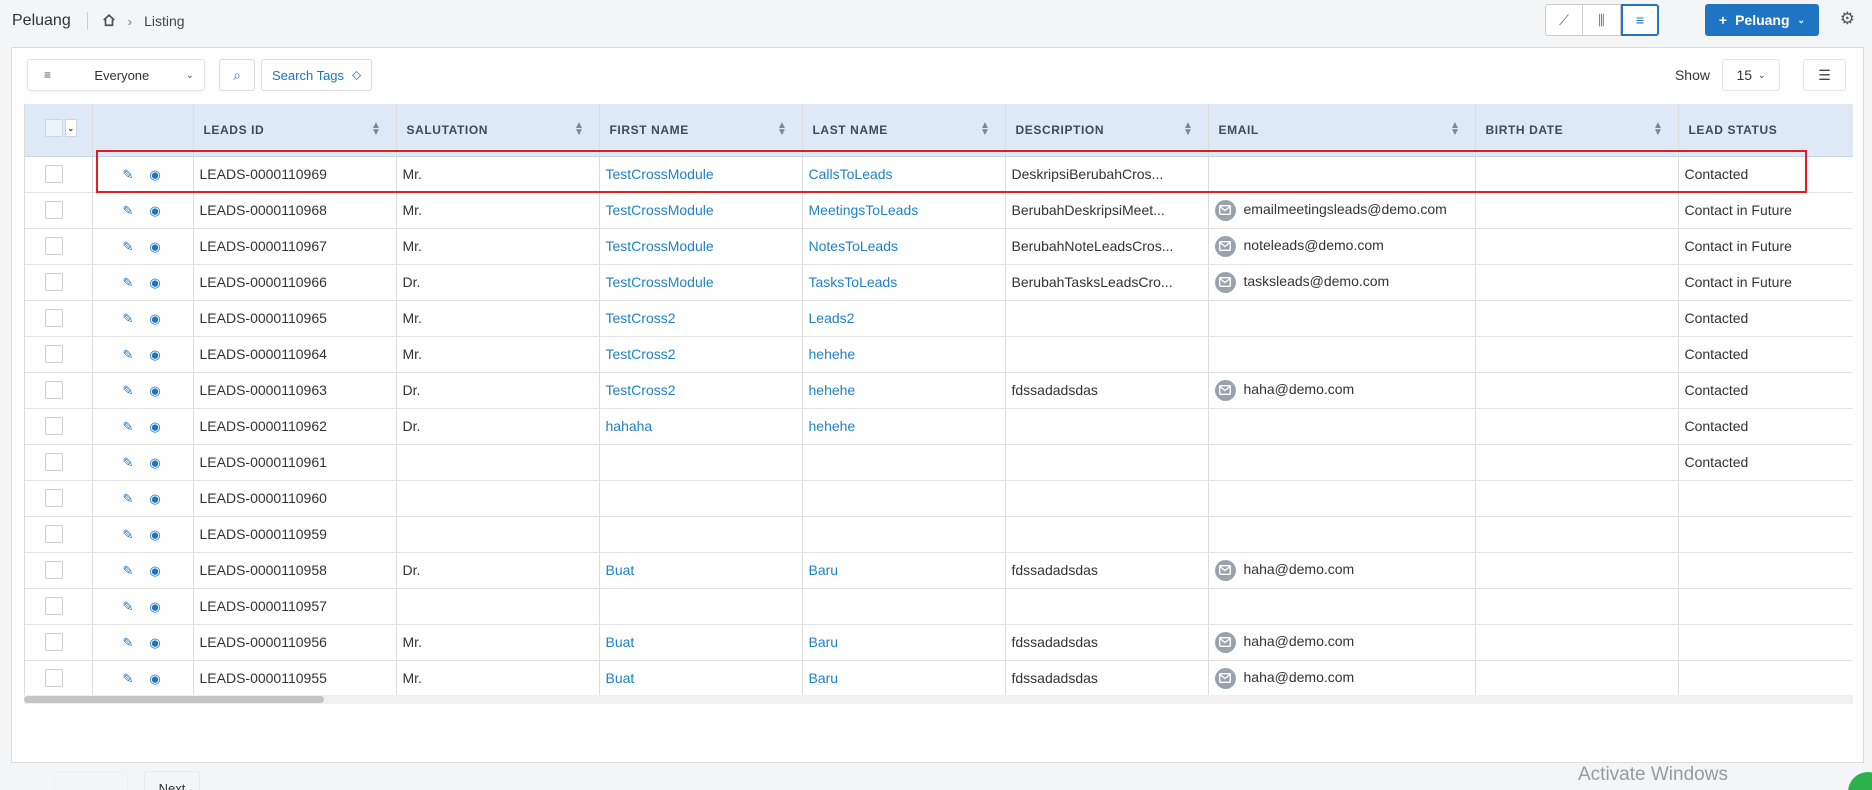  I want to click on gear-icon: ⚙, so click(1847, 19).